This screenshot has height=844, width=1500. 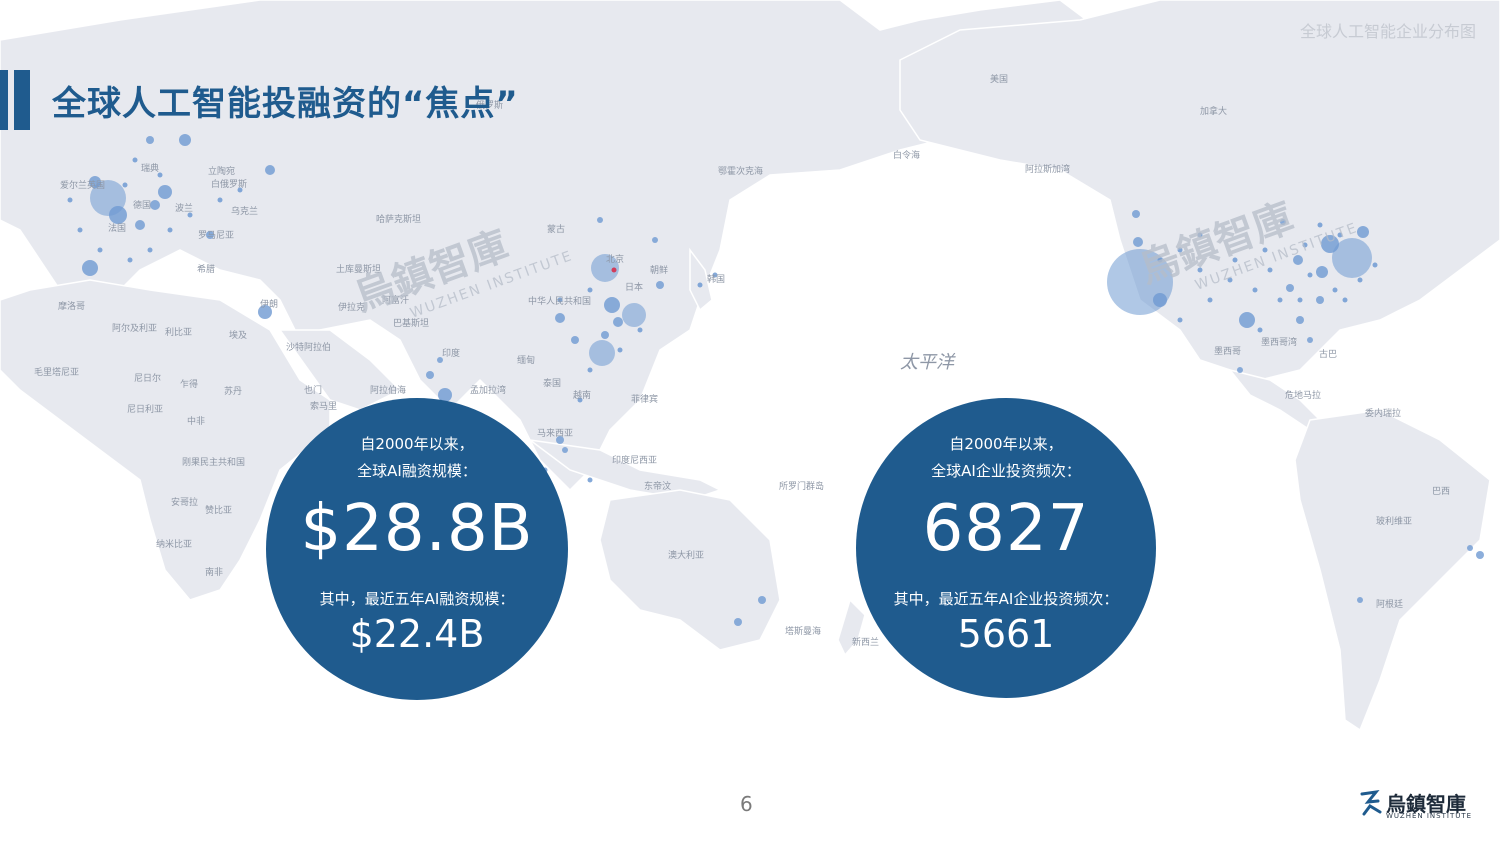 I want to click on map-label: 中华人民共和国, so click(x=559, y=301).